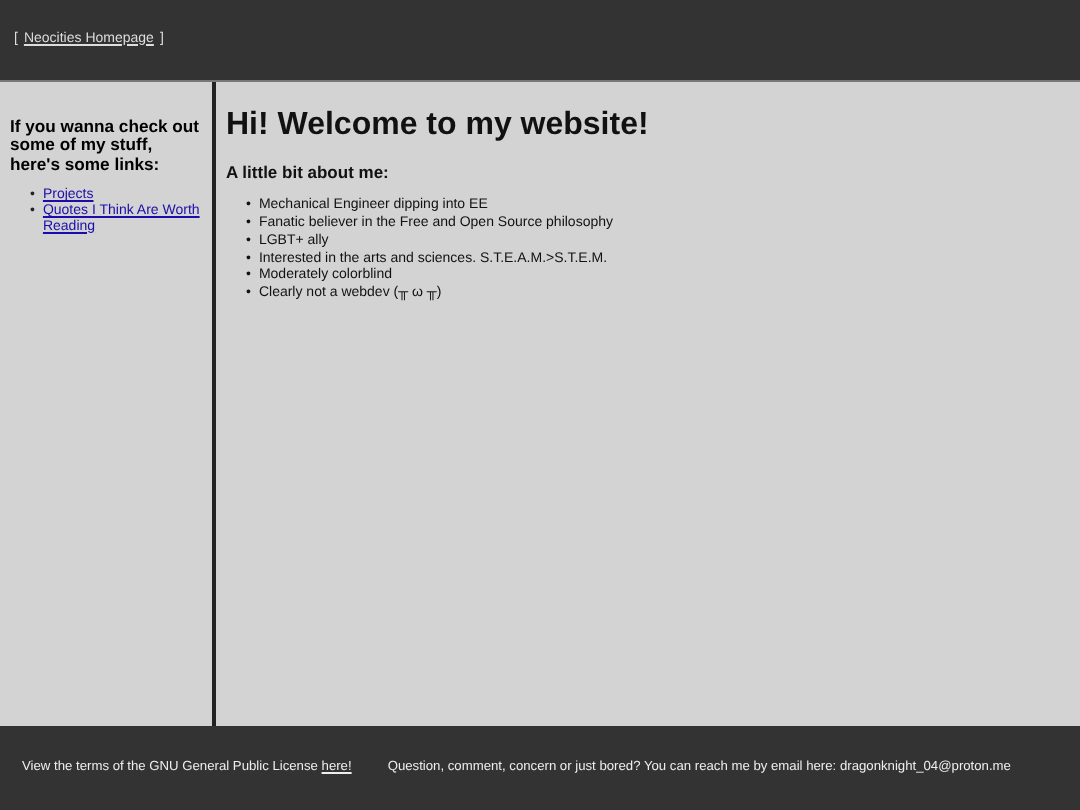 This screenshot has width=1080, height=810. I want to click on section-heading: A little bit about me:, so click(308, 172).